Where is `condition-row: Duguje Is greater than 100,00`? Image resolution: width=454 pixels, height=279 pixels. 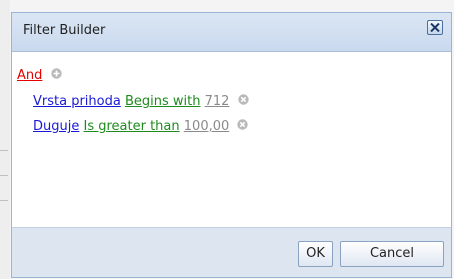 condition-row: Duguje Is greater than 100,00 is located at coordinates (141, 127).